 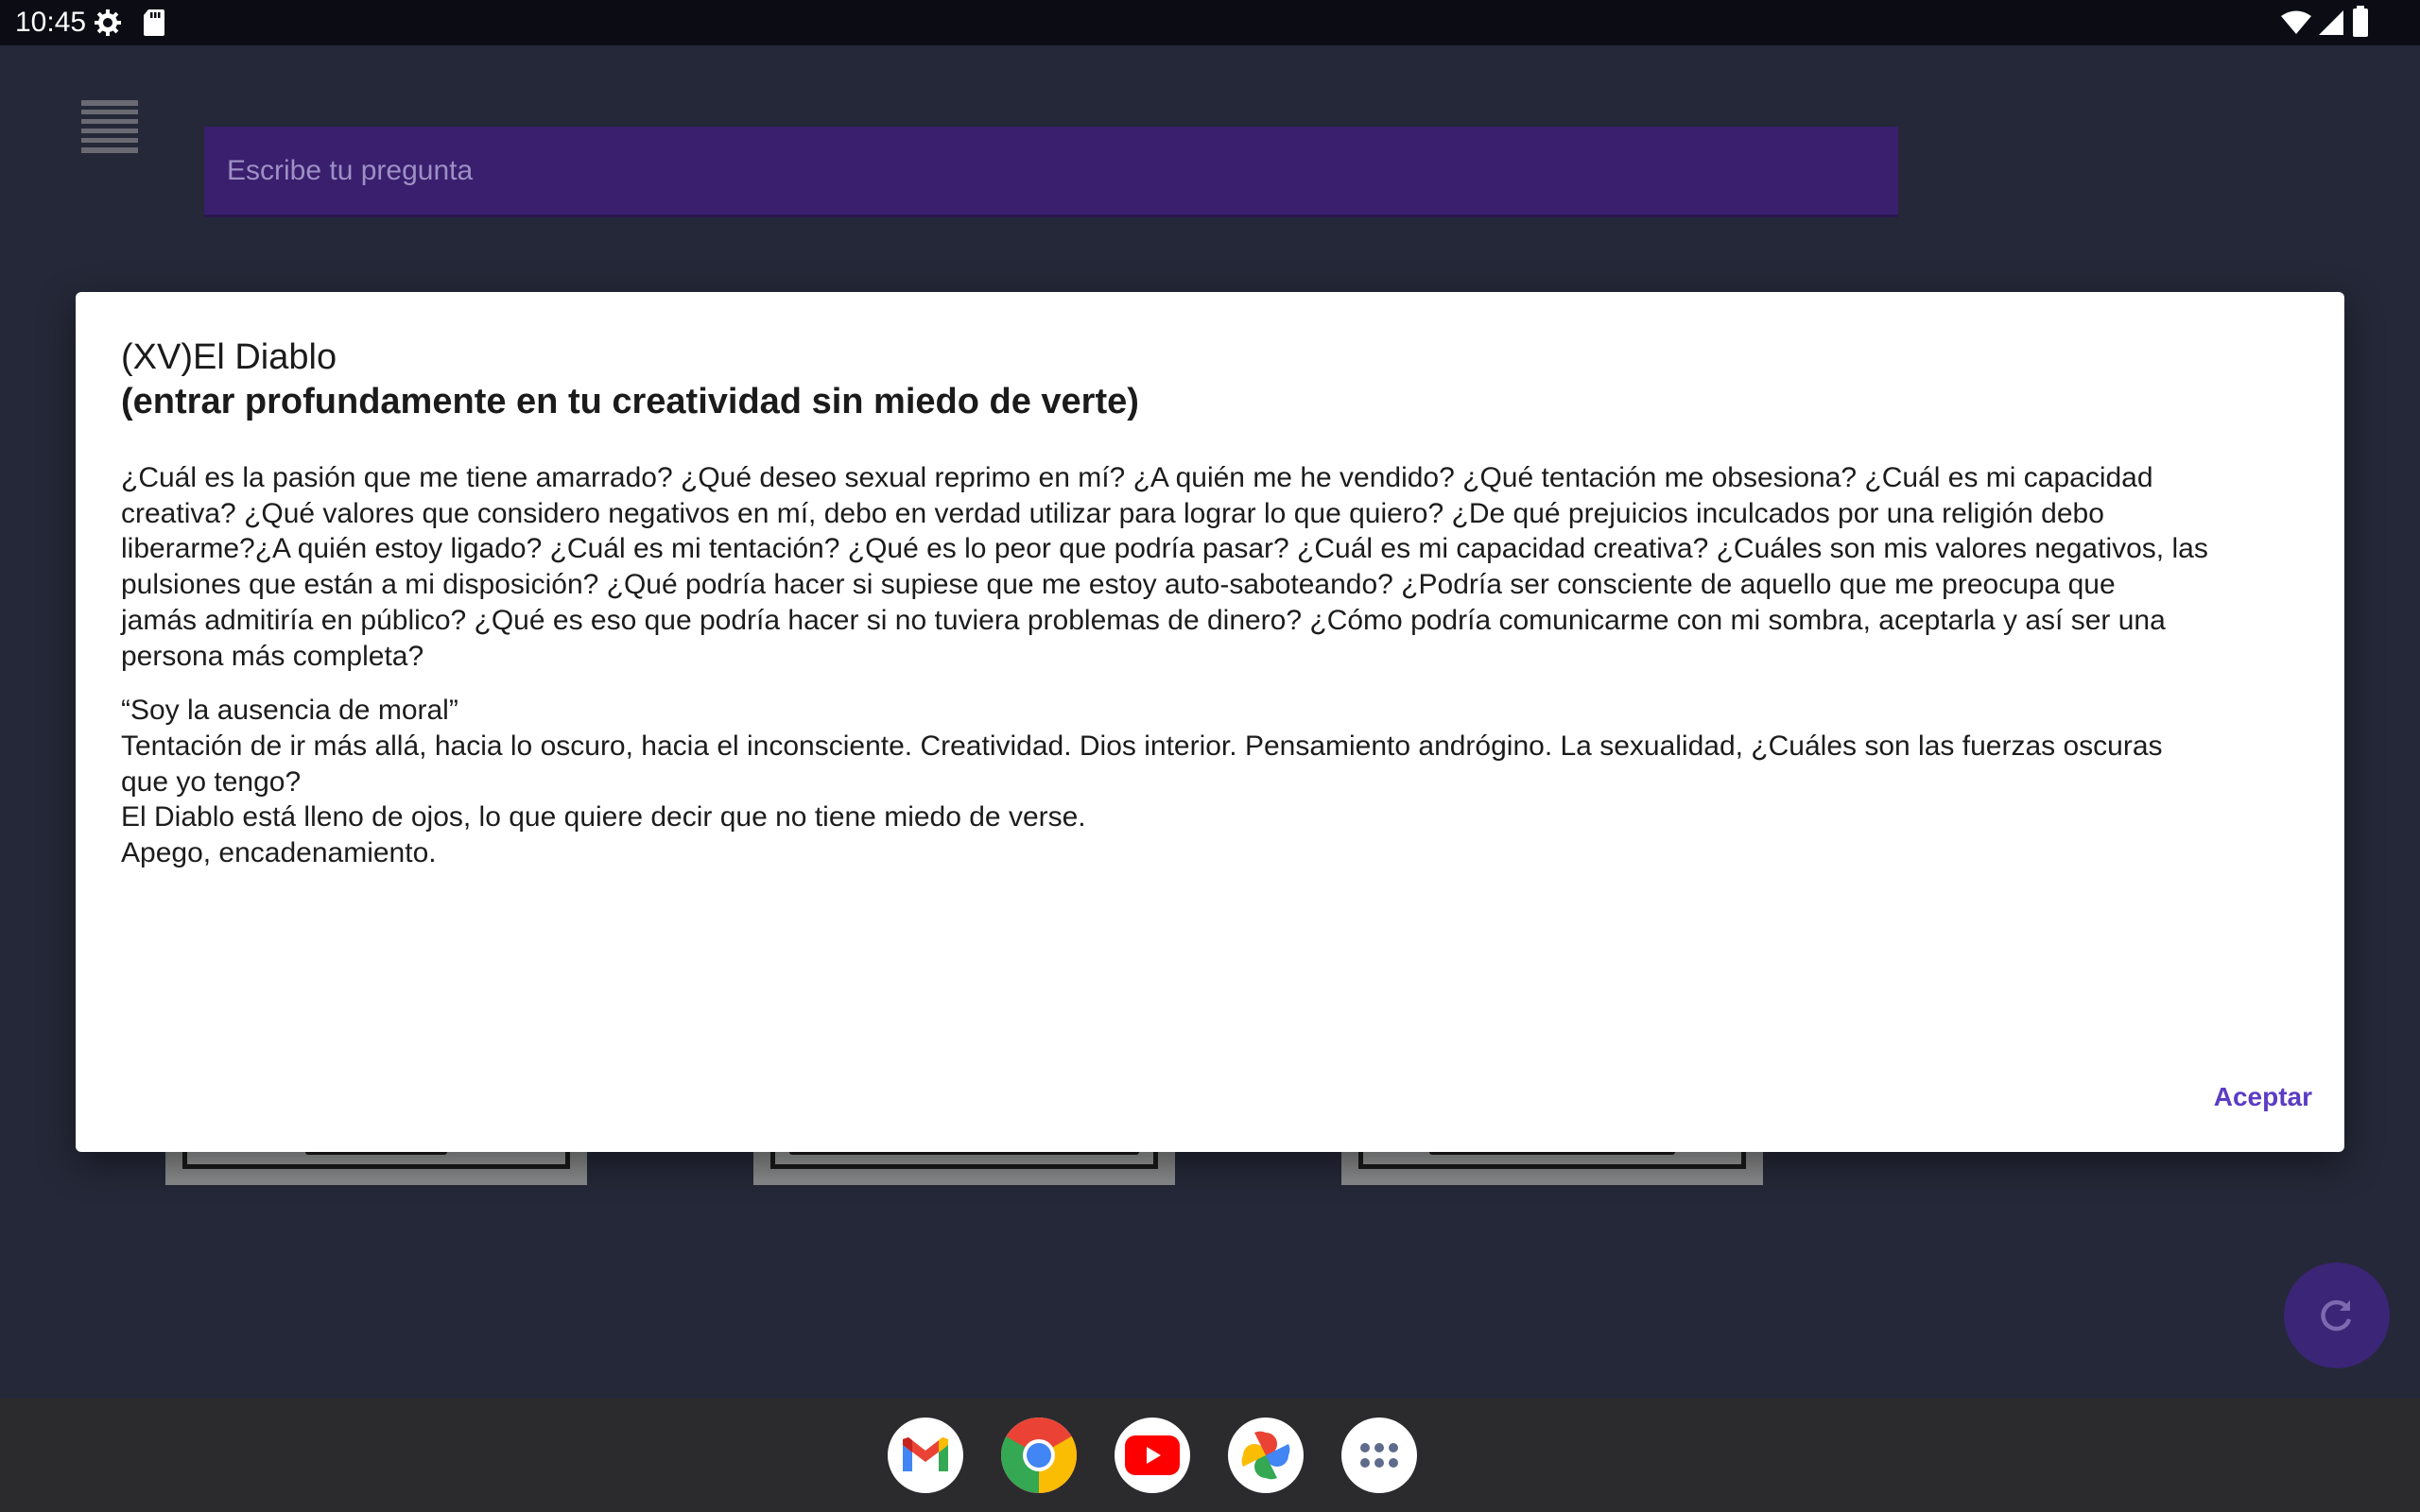 What do you see at coordinates (51, 22) in the screenshot?
I see `status-time: 10:45` at bounding box center [51, 22].